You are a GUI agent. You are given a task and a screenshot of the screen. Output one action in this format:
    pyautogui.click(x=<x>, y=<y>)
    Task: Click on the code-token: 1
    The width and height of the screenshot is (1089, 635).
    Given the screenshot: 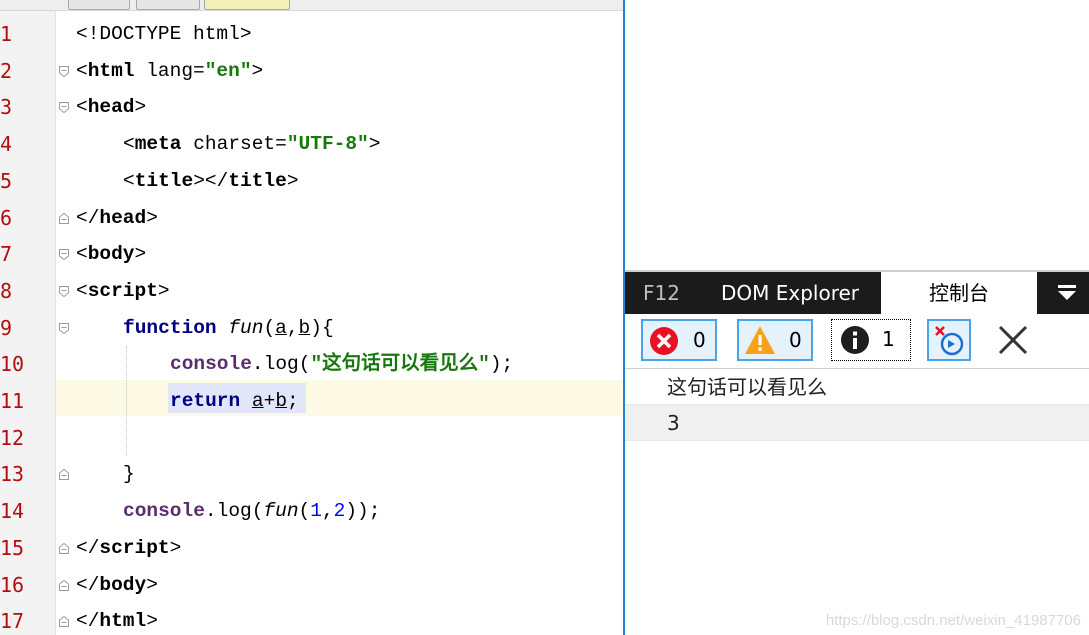 What is the action you would take?
    pyautogui.click(x=316, y=511)
    